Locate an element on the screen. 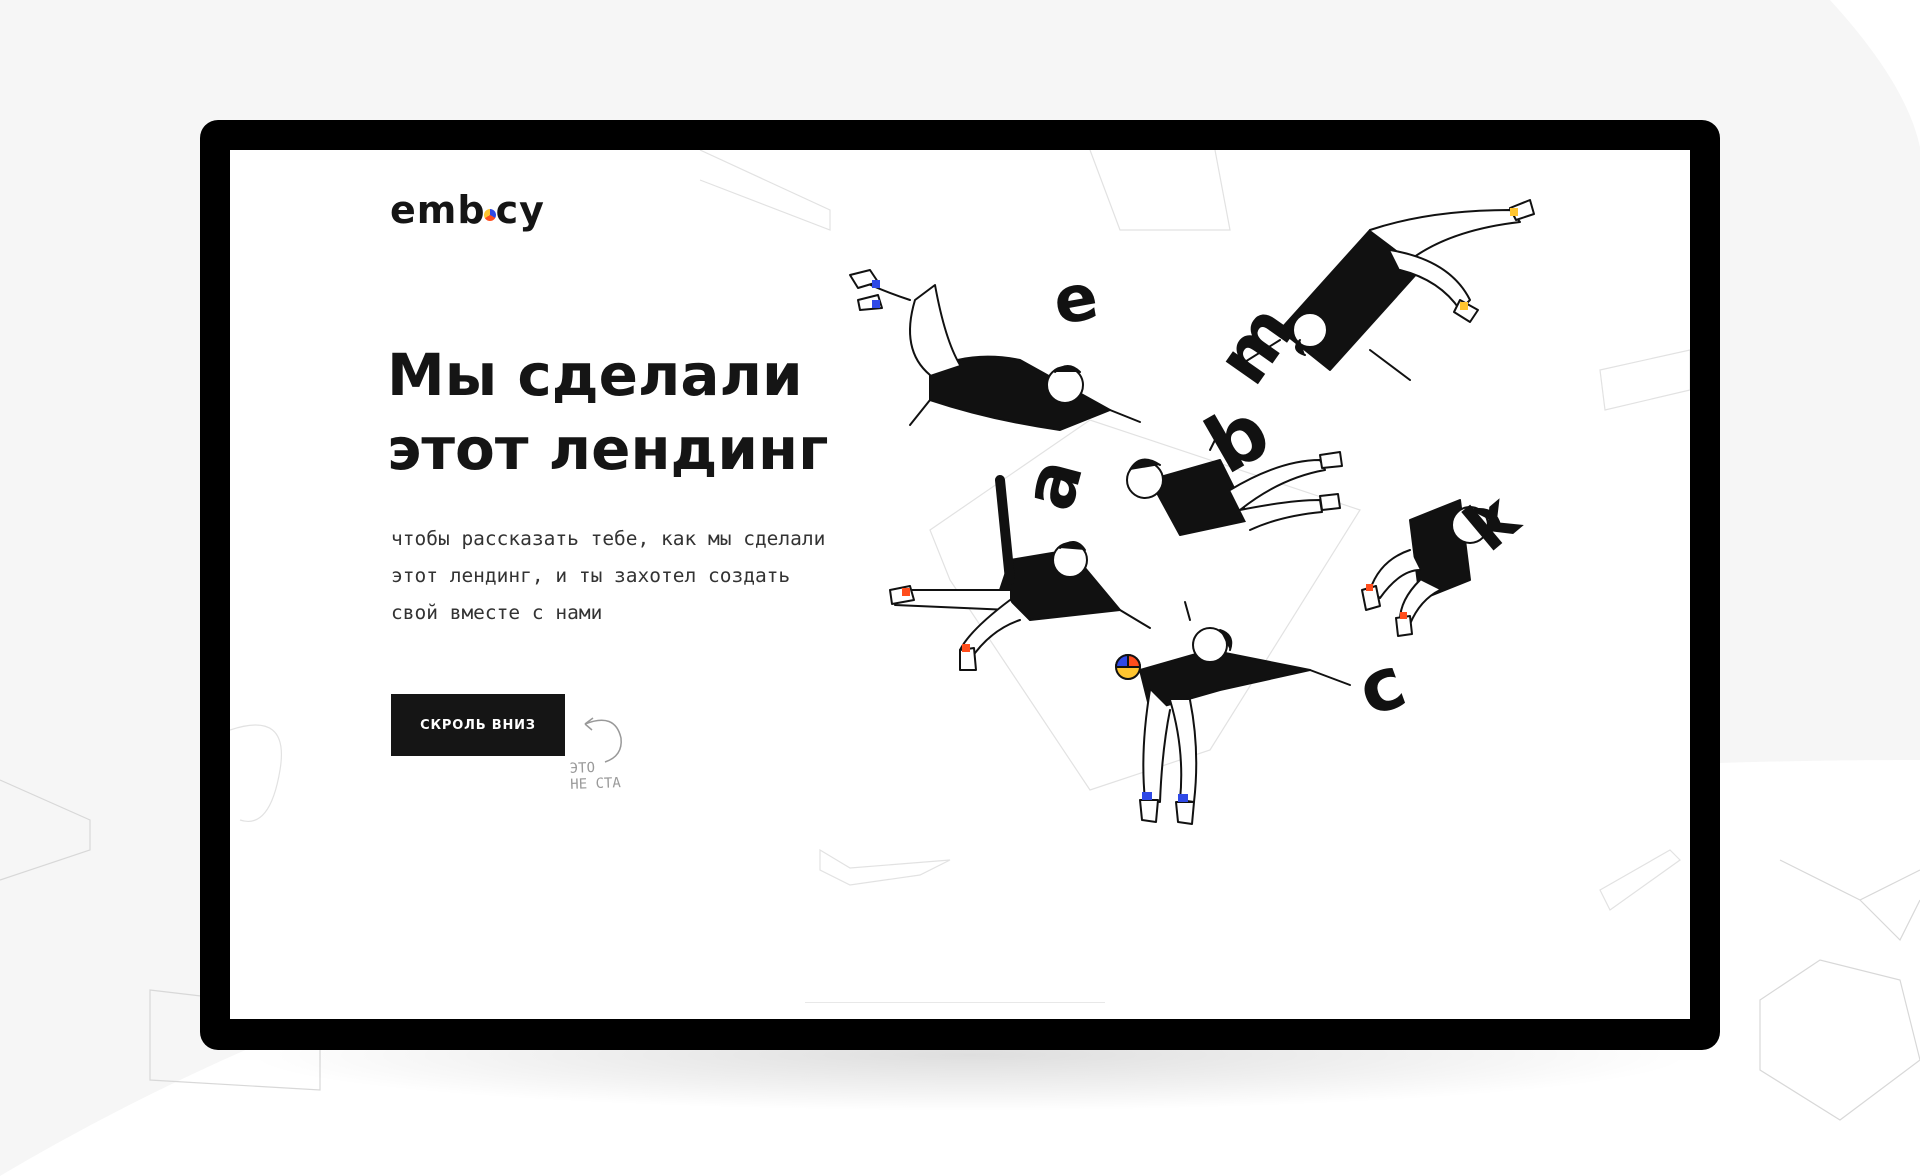 Image resolution: width=1920 pixels, height=1176 pixels. handwritten-hint: ЭТО НЕ СТА is located at coordinates (595, 776).